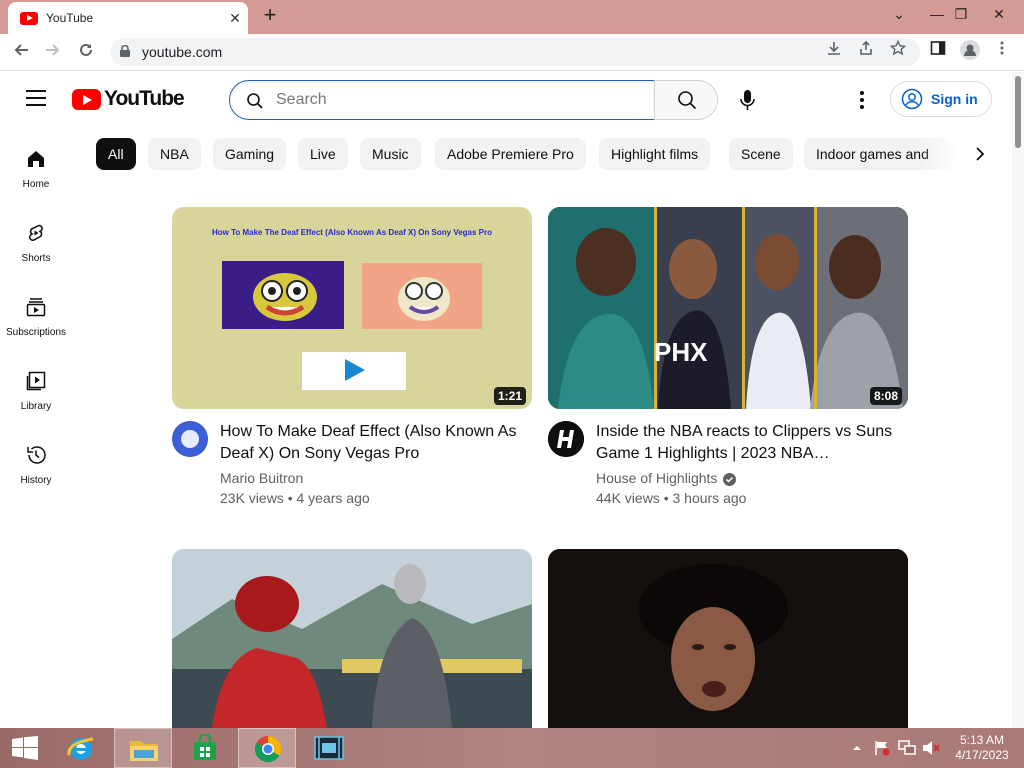 The height and width of the screenshot is (768, 1024). I want to click on account-icon, so click(912, 99).